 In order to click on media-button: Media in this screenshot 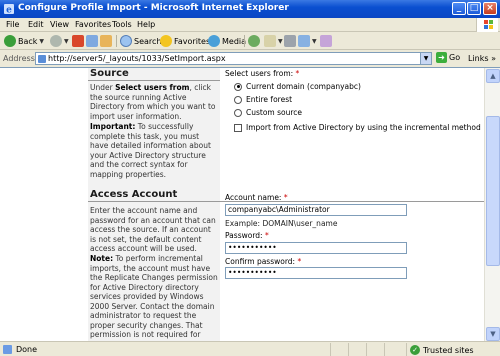, I will do `click(227, 41)`.